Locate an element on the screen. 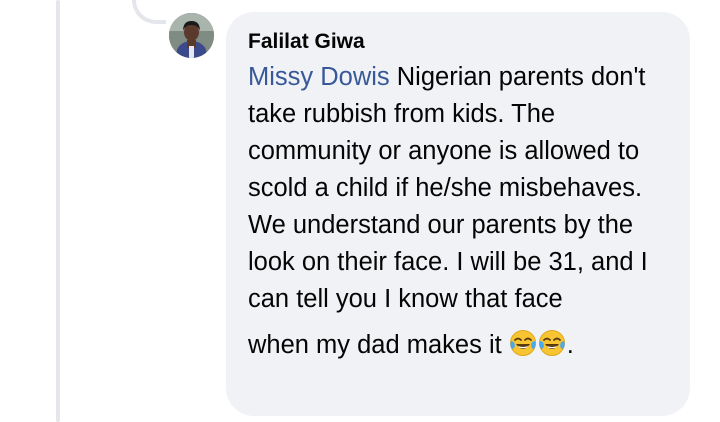 The image size is (720, 422). reply-connector is located at coordinates (149, 12).